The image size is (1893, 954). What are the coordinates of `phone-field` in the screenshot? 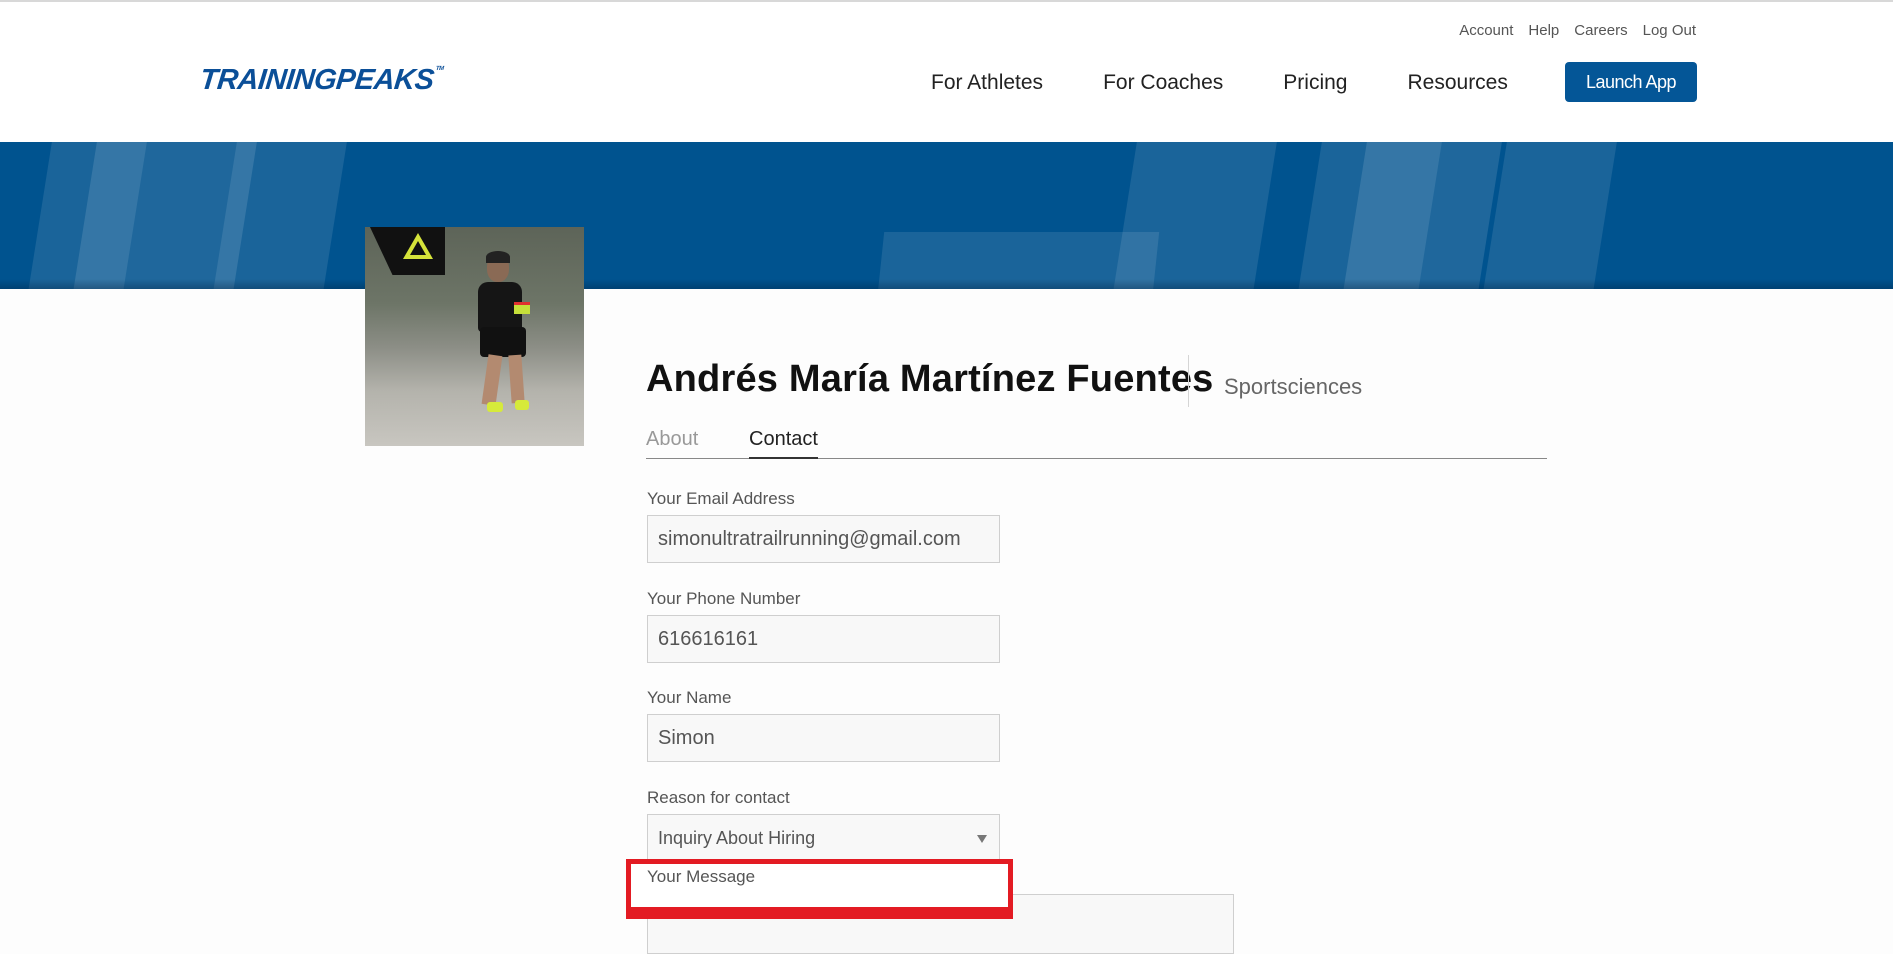 It's located at (823, 639).